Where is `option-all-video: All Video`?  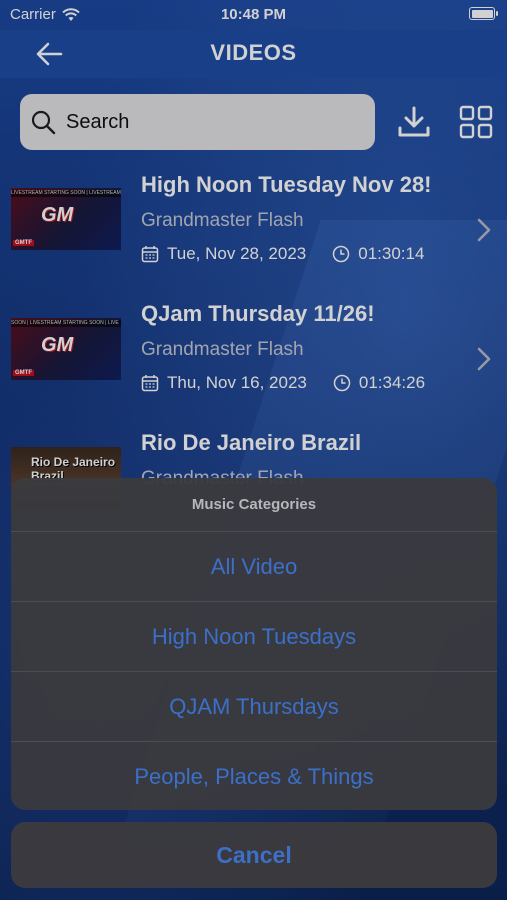
option-all-video: All Video is located at coordinates (254, 566).